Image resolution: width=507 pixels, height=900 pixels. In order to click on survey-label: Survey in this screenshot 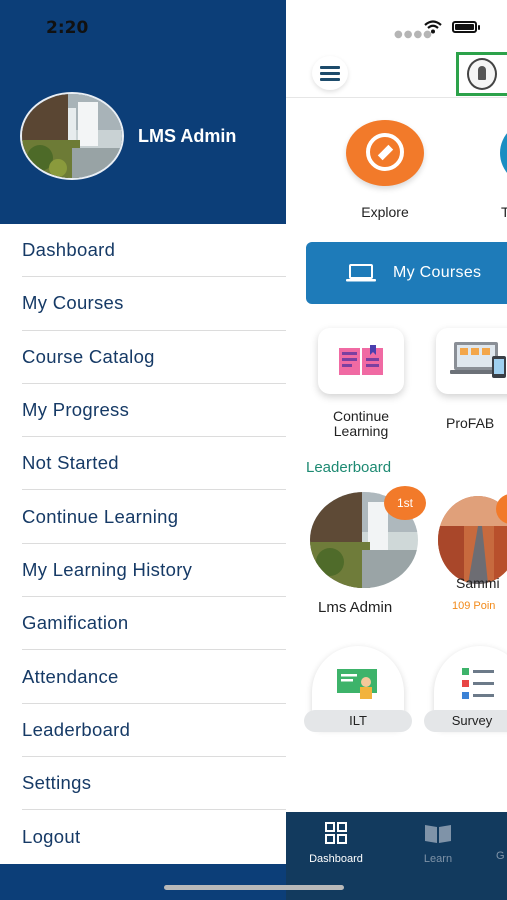, I will do `click(465, 721)`.